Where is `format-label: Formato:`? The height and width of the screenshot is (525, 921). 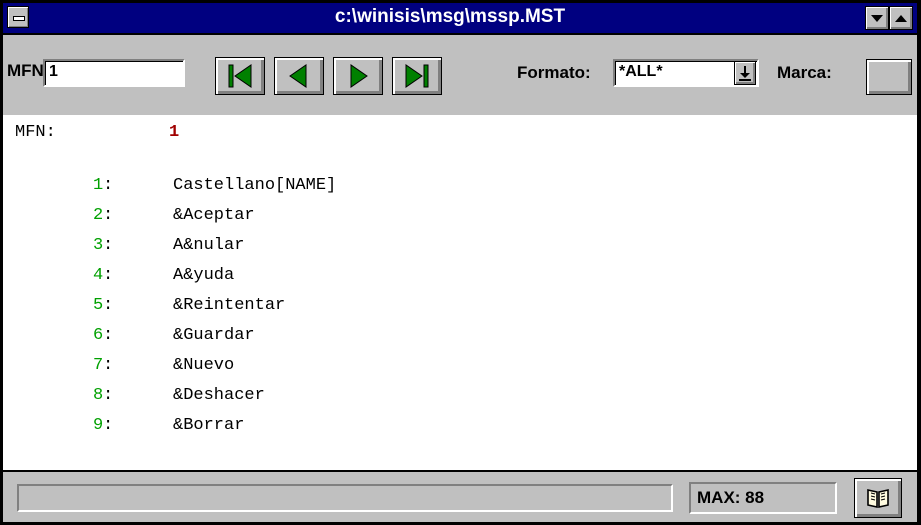 format-label: Formato: is located at coordinates (554, 72).